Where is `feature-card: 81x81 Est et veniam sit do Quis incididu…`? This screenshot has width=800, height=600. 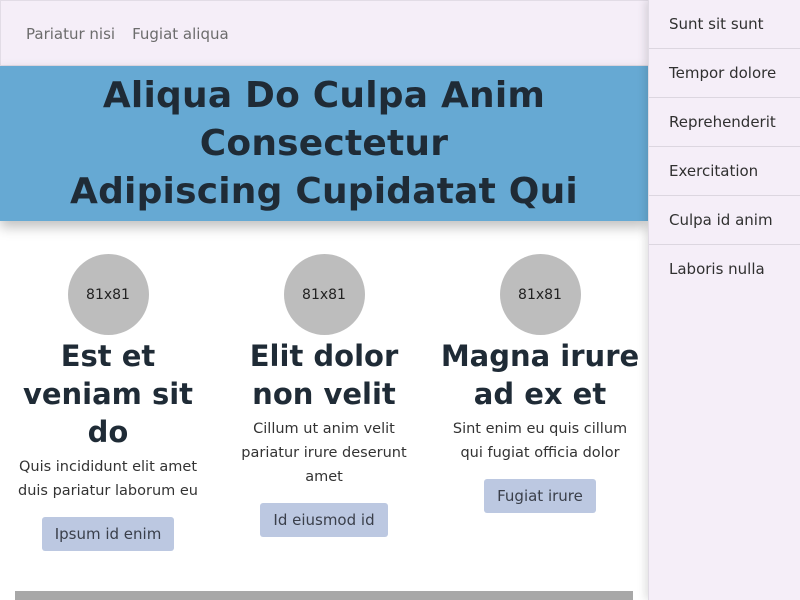
feature-card: 81x81 Est et veniam sit do Quis incididu… is located at coordinates (108, 402).